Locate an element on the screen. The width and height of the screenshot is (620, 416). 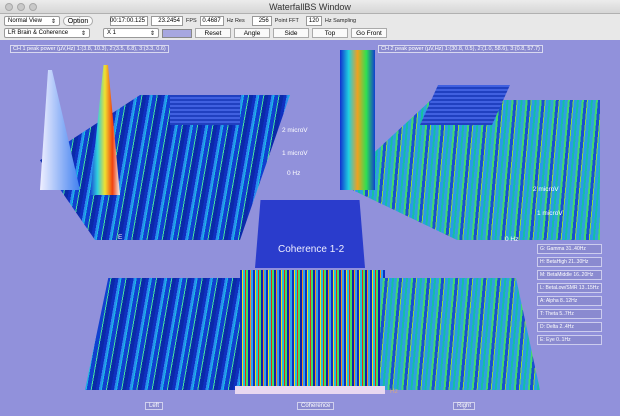
ch1-axis-1uv: 1 microV is located at coordinates (295, 153).